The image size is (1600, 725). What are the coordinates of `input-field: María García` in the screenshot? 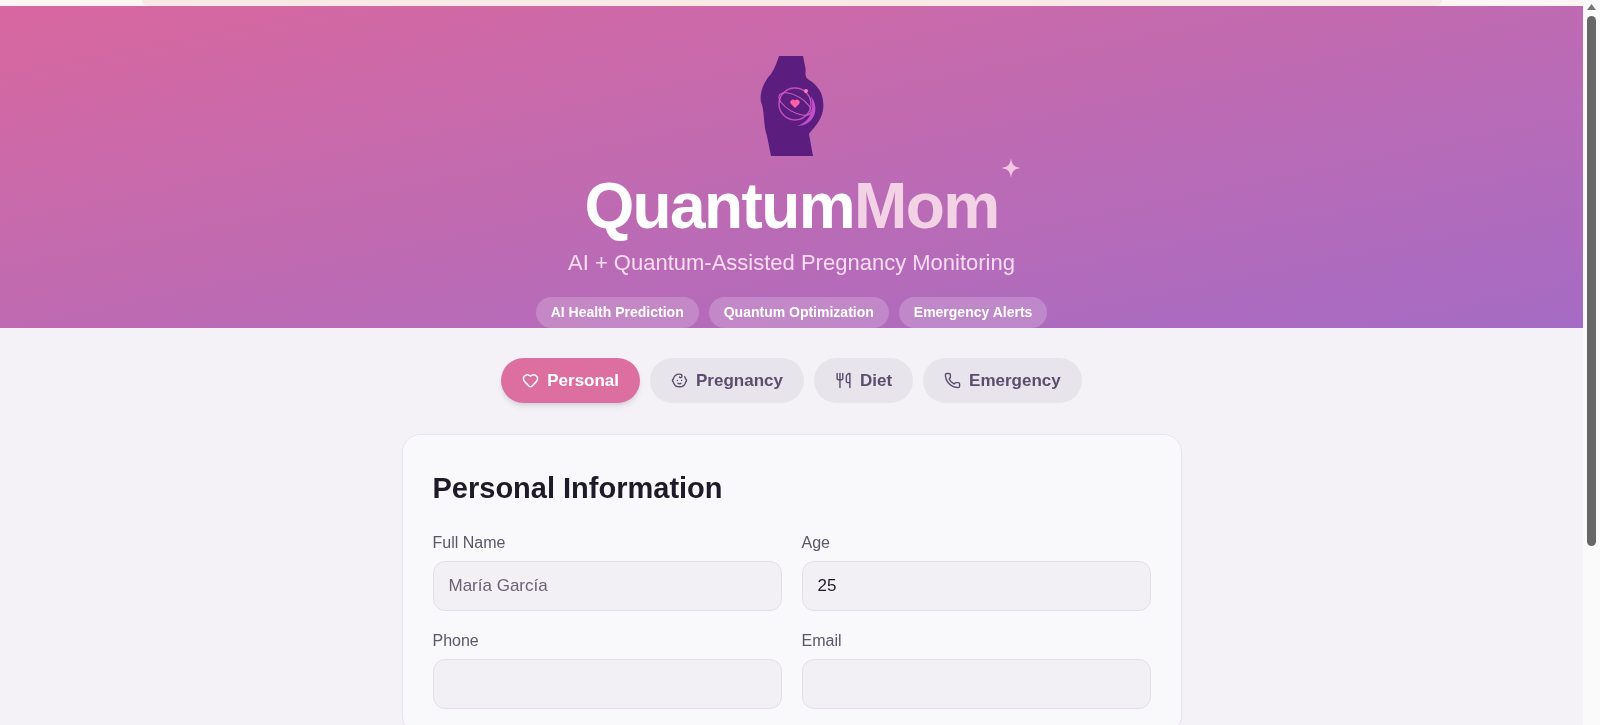 It's located at (607, 585).